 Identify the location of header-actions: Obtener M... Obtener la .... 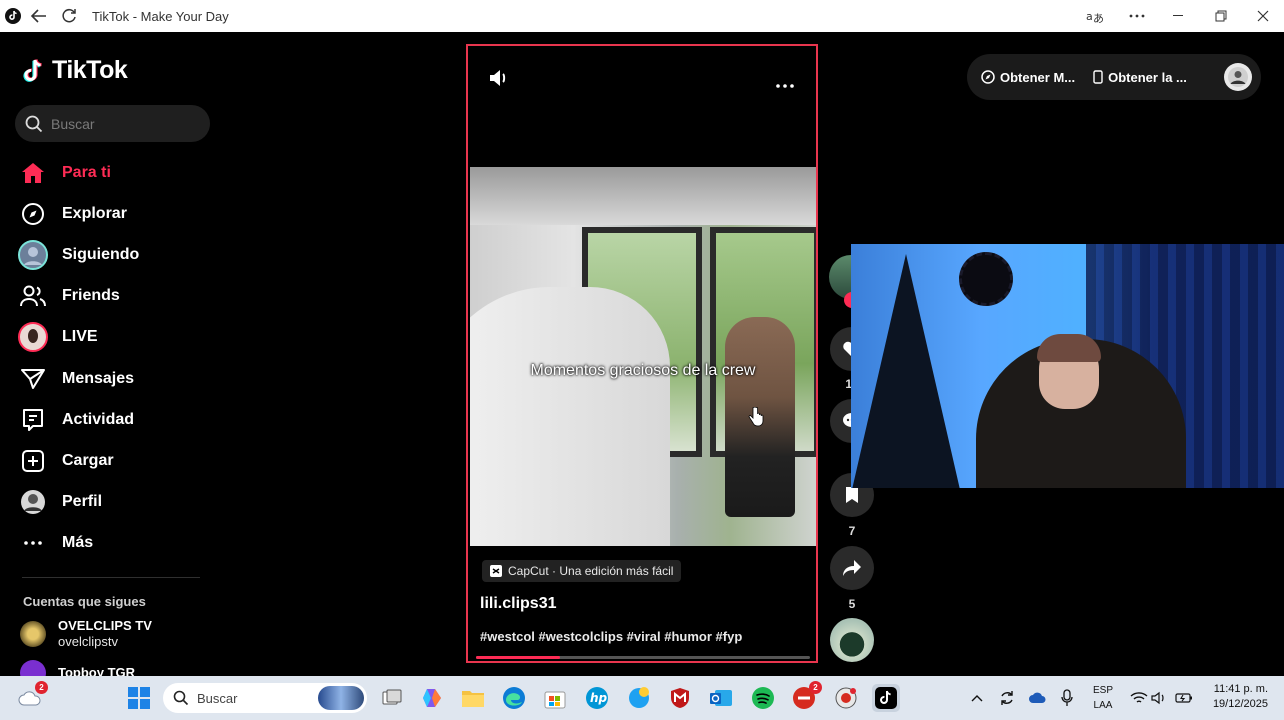
(1114, 77).